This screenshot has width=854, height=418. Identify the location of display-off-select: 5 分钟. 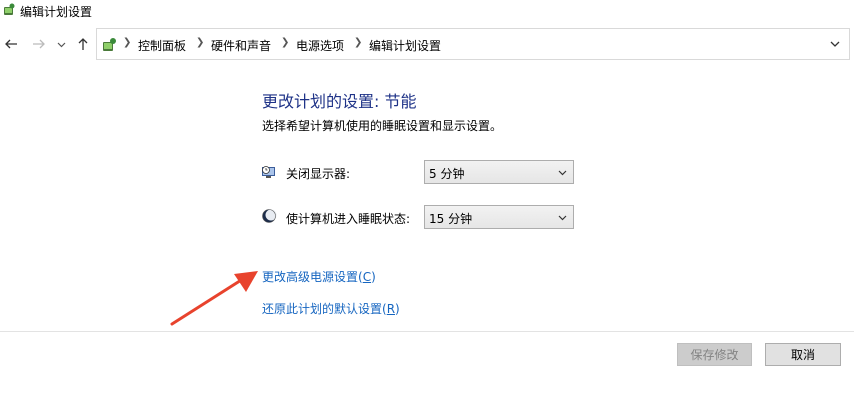
(499, 172).